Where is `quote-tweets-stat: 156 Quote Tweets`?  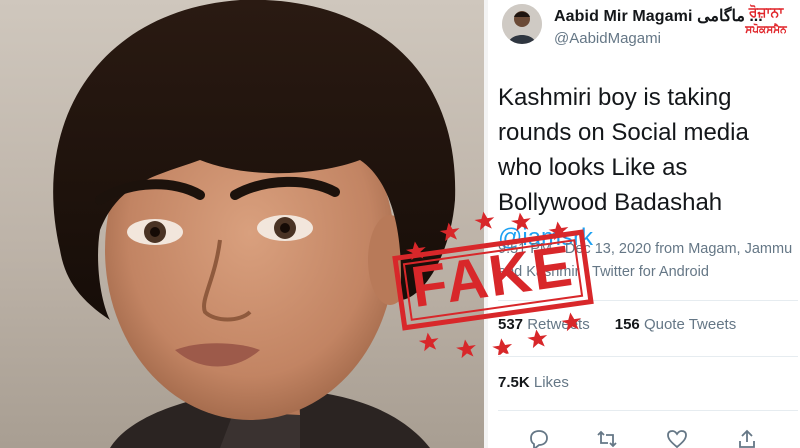 quote-tweets-stat: 156 Quote Tweets is located at coordinates (675, 324).